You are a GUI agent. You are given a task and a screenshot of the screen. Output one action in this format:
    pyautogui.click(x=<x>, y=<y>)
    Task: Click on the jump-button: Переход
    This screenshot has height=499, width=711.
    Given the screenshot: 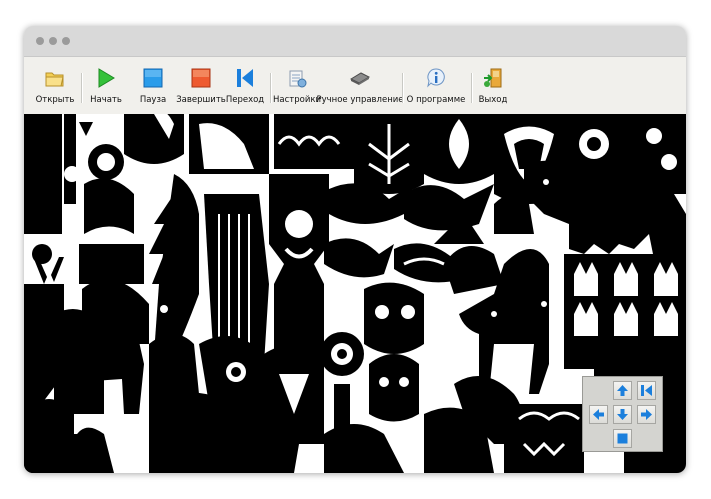 What is the action you would take?
    pyautogui.click(x=245, y=86)
    